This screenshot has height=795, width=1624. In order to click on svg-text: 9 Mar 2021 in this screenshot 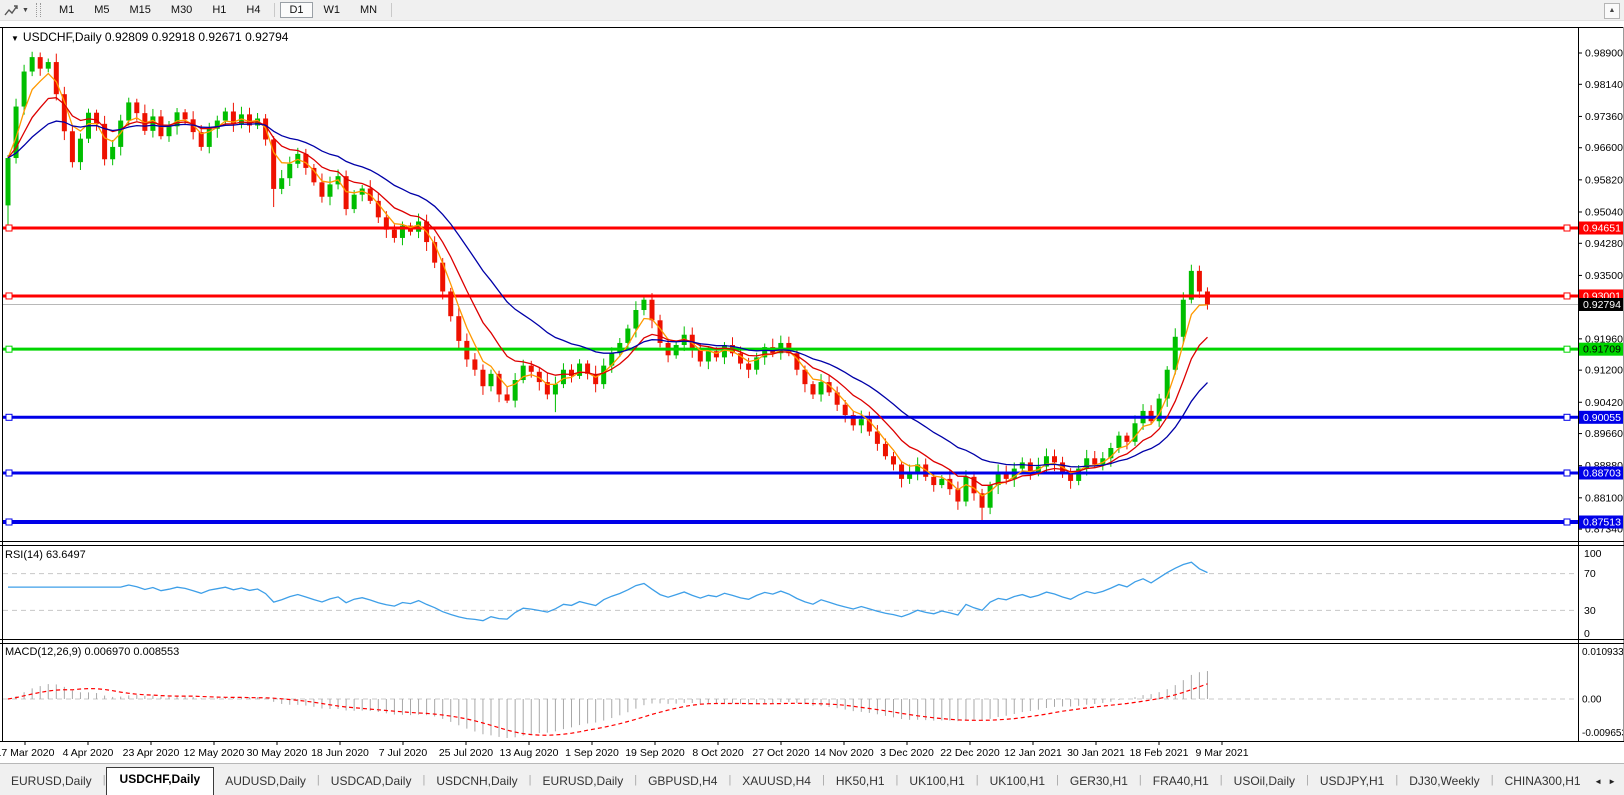, I will do `click(1221, 753)`.